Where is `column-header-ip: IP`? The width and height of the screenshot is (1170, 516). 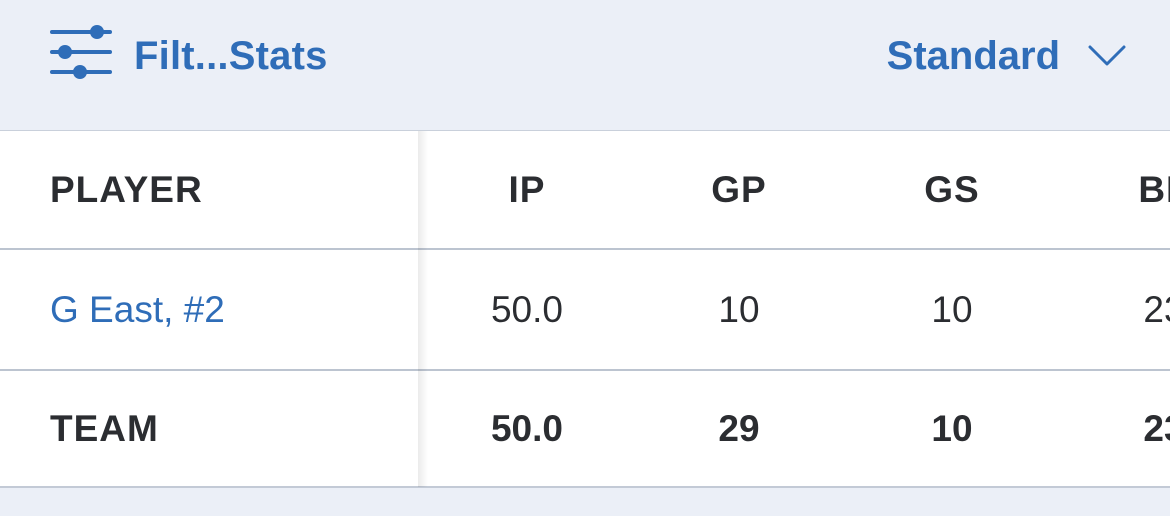 column-header-ip: IP is located at coordinates (527, 189).